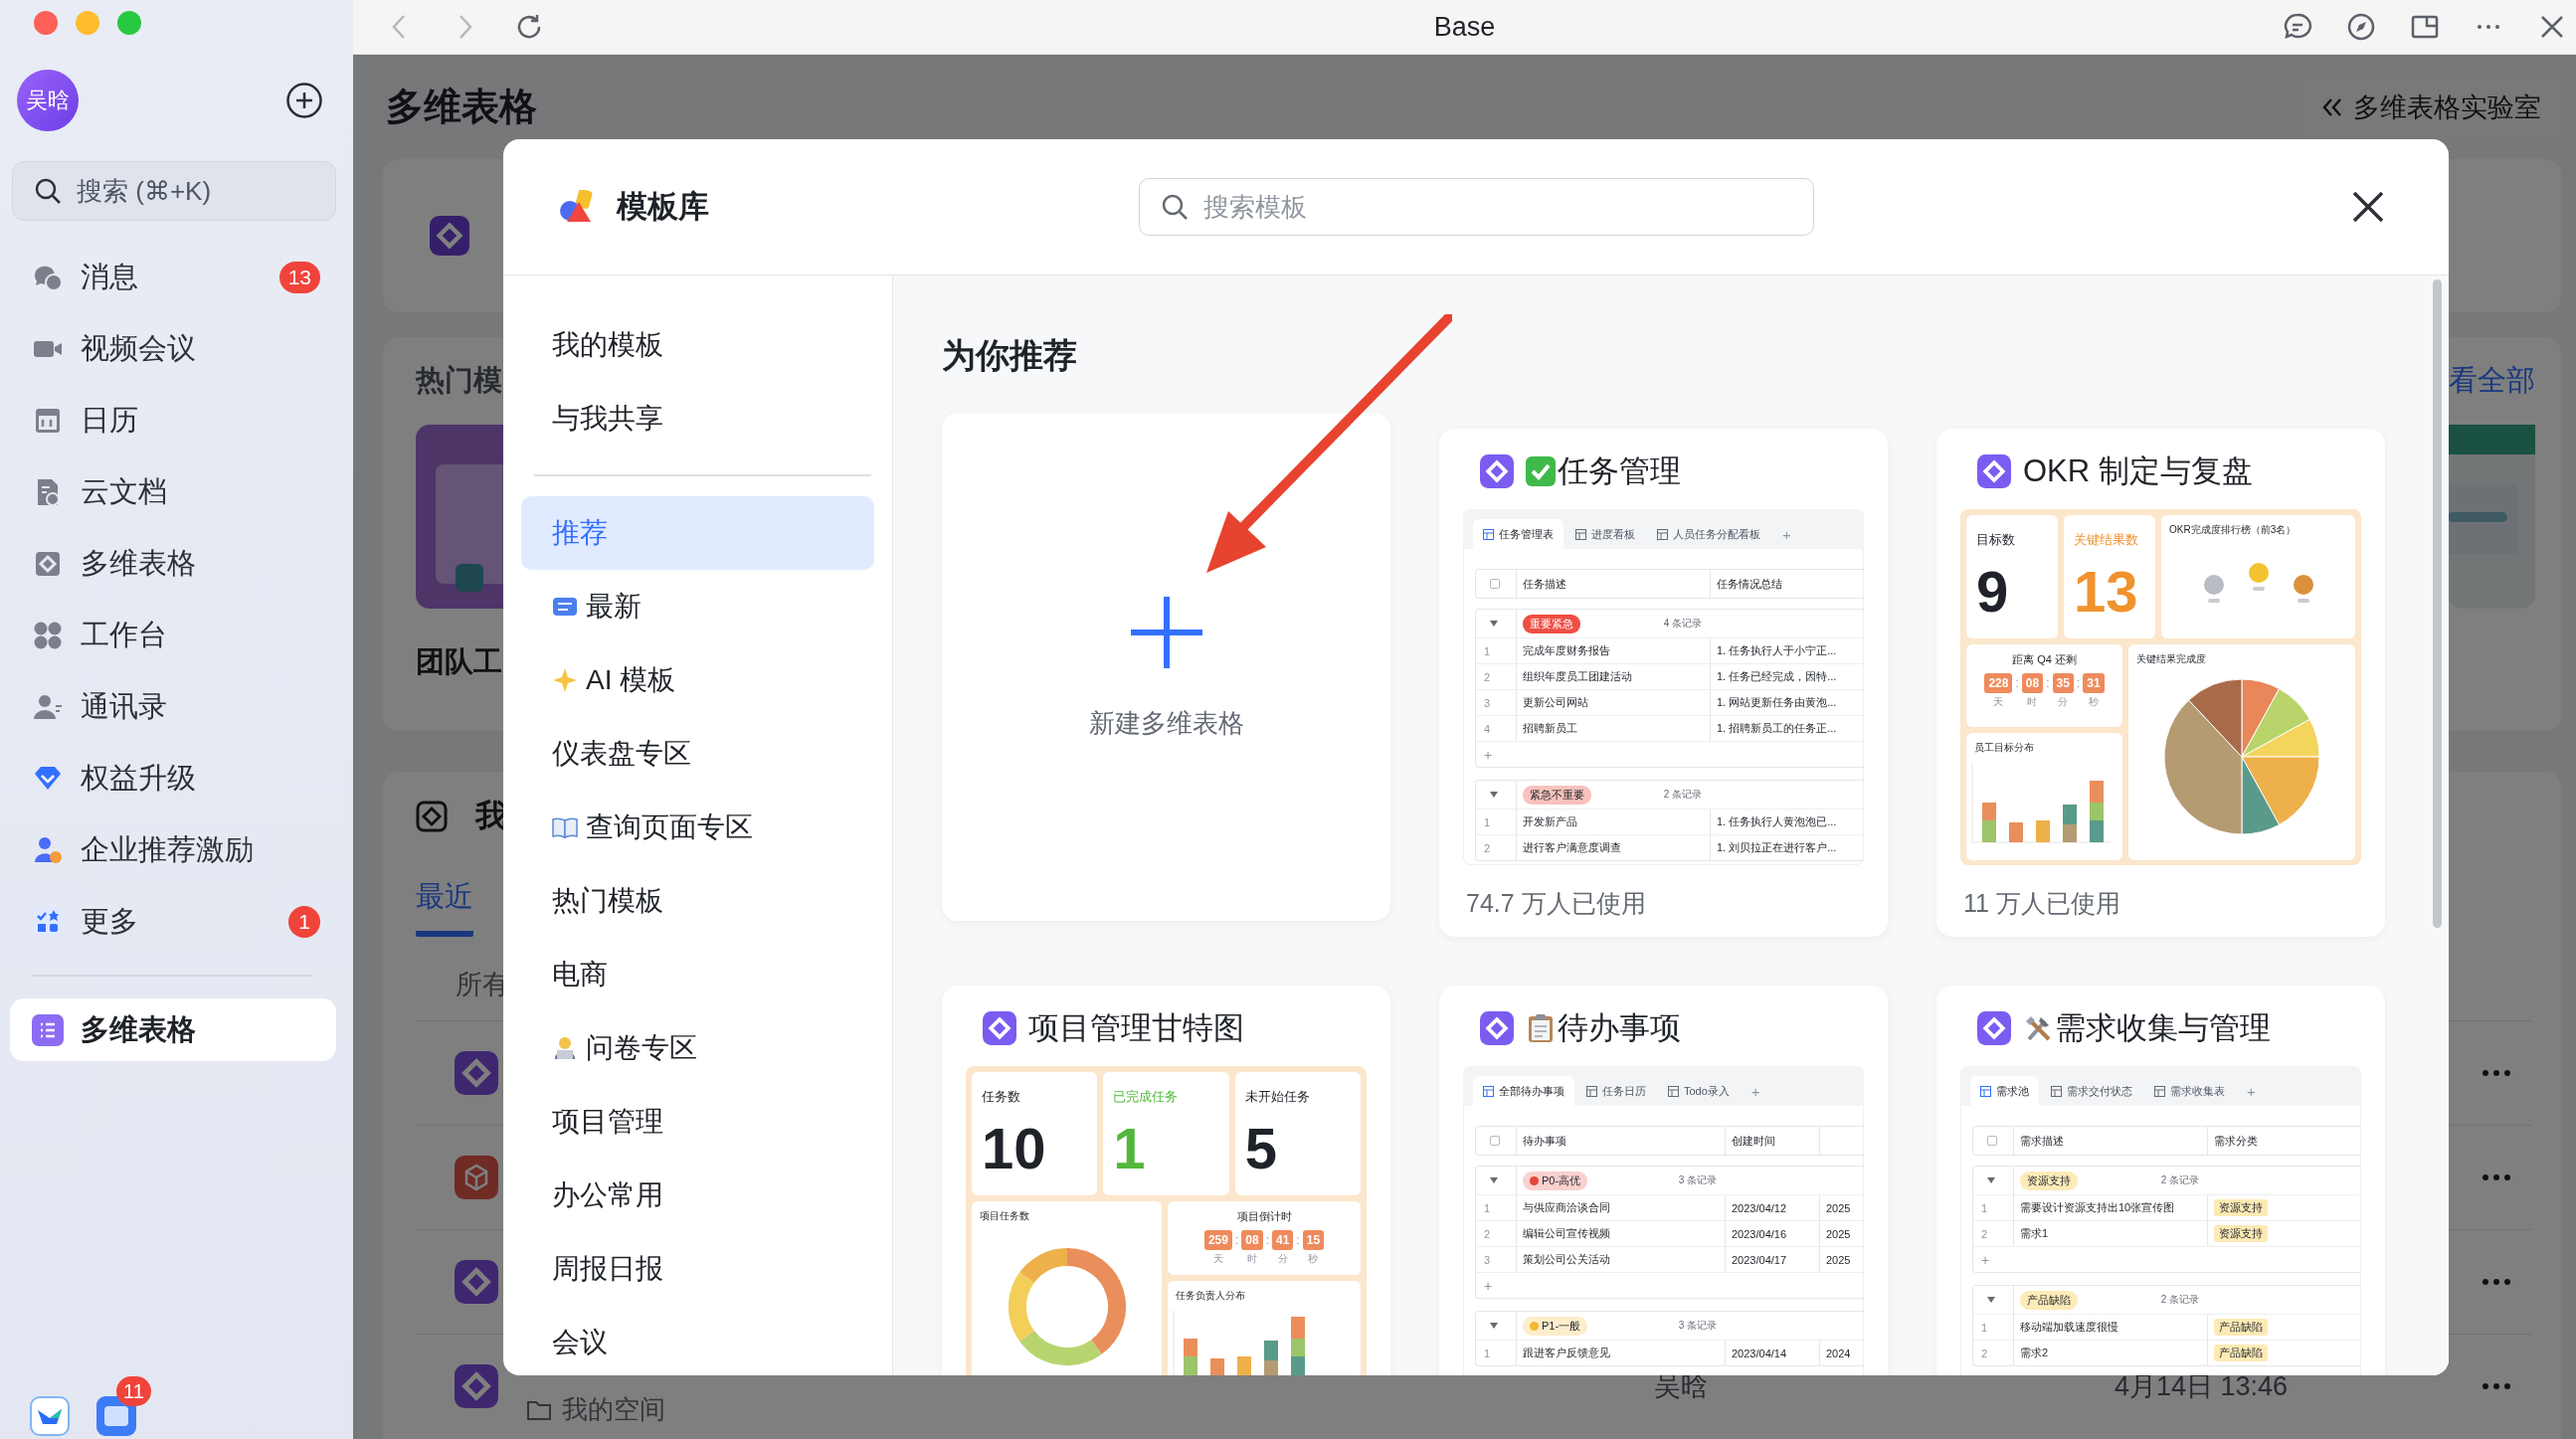 This screenshot has height=1439, width=2576. Describe the element at coordinates (1566, 1353) in the screenshot. I see `table-cell: 跟进客户反馈意见` at that location.